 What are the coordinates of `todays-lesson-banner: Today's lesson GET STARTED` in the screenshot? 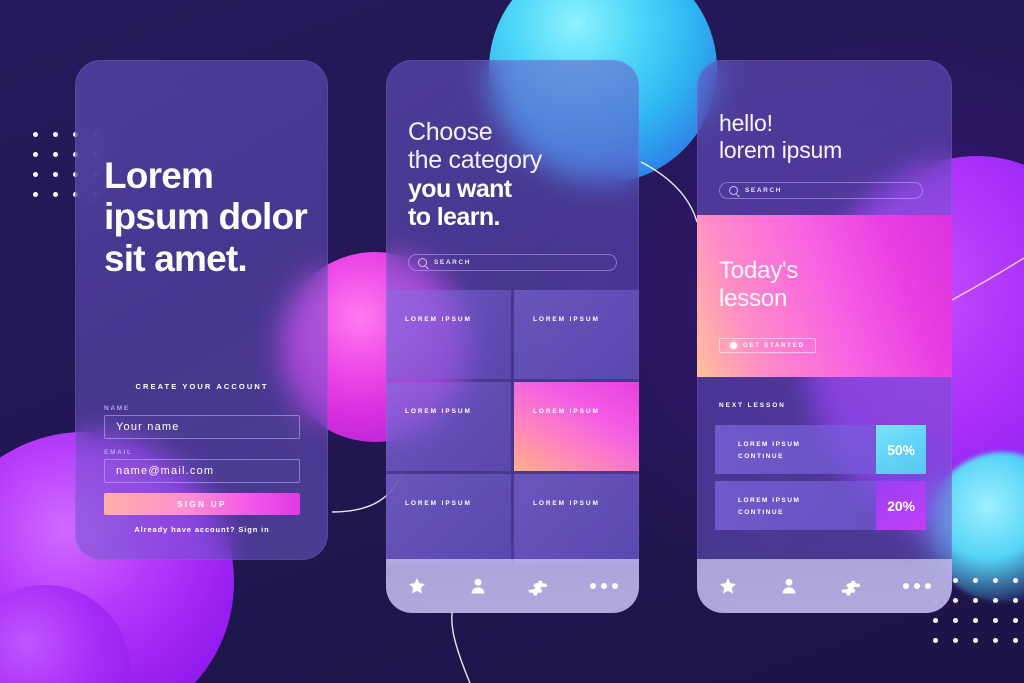 It's located at (824, 296).